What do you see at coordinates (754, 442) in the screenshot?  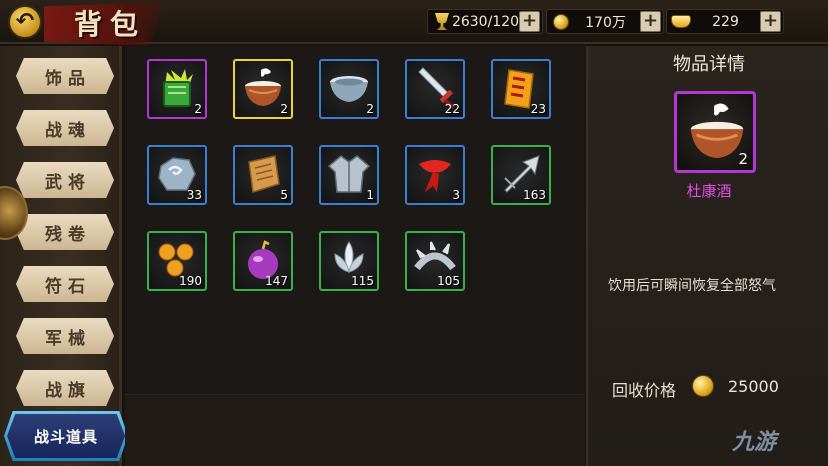 I see `watermark-logo: 九游` at bounding box center [754, 442].